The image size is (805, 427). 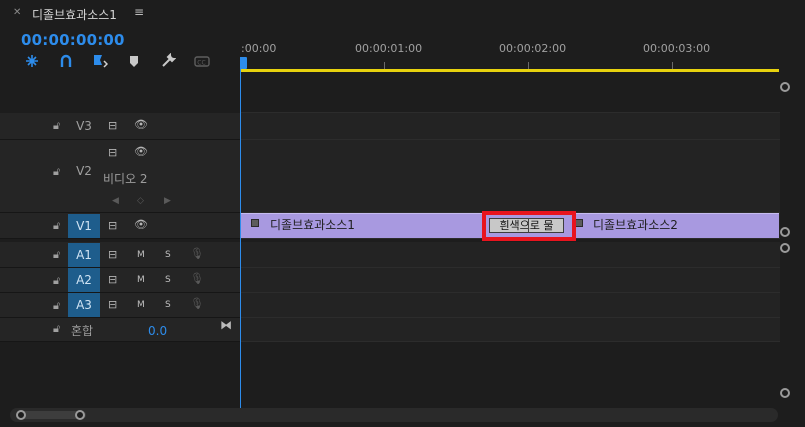 What do you see at coordinates (21, 415) in the screenshot?
I see `zoom-handle-left` at bounding box center [21, 415].